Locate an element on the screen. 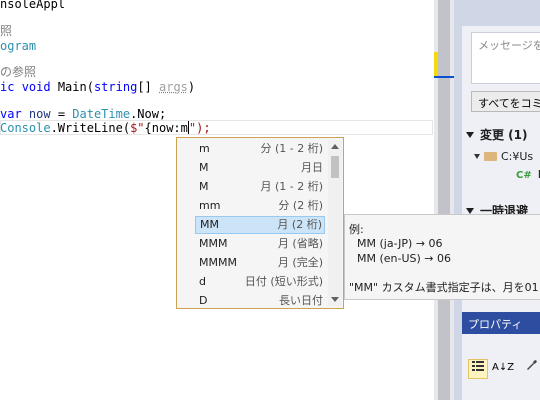  item-key: D is located at coordinates (203, 300).